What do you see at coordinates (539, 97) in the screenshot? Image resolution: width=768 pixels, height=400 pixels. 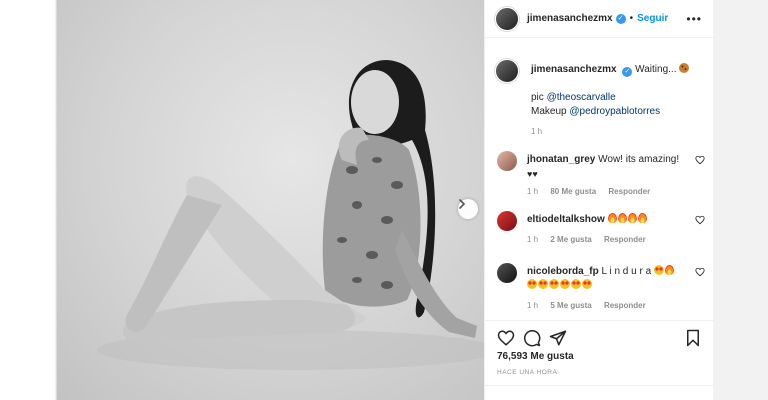 I see `credit-prefix: pic` at bounding box center [539, 97].